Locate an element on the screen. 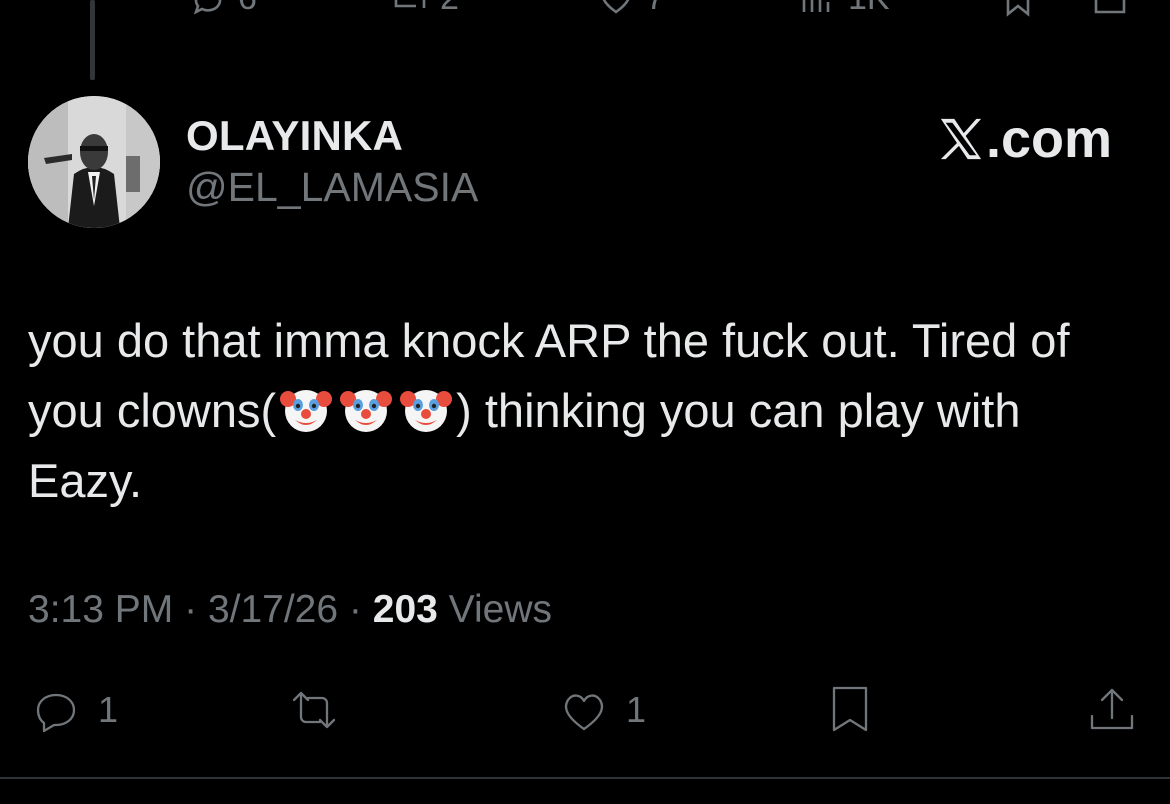 This screenshot has width=1170, height=804. reply-count: 1 is located at coordinates (108, 709).